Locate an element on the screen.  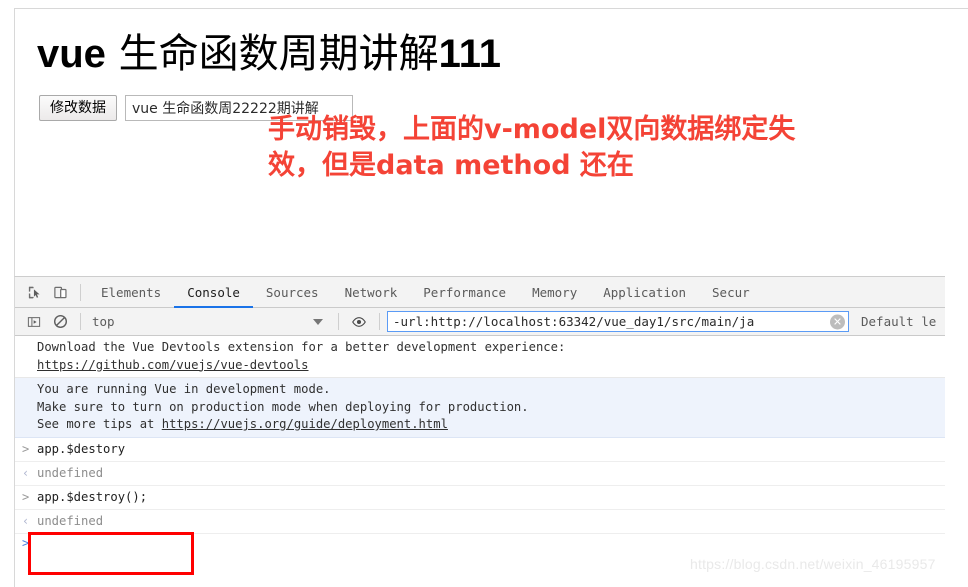
tab-security: Secur is located at coordinates (731, 292).